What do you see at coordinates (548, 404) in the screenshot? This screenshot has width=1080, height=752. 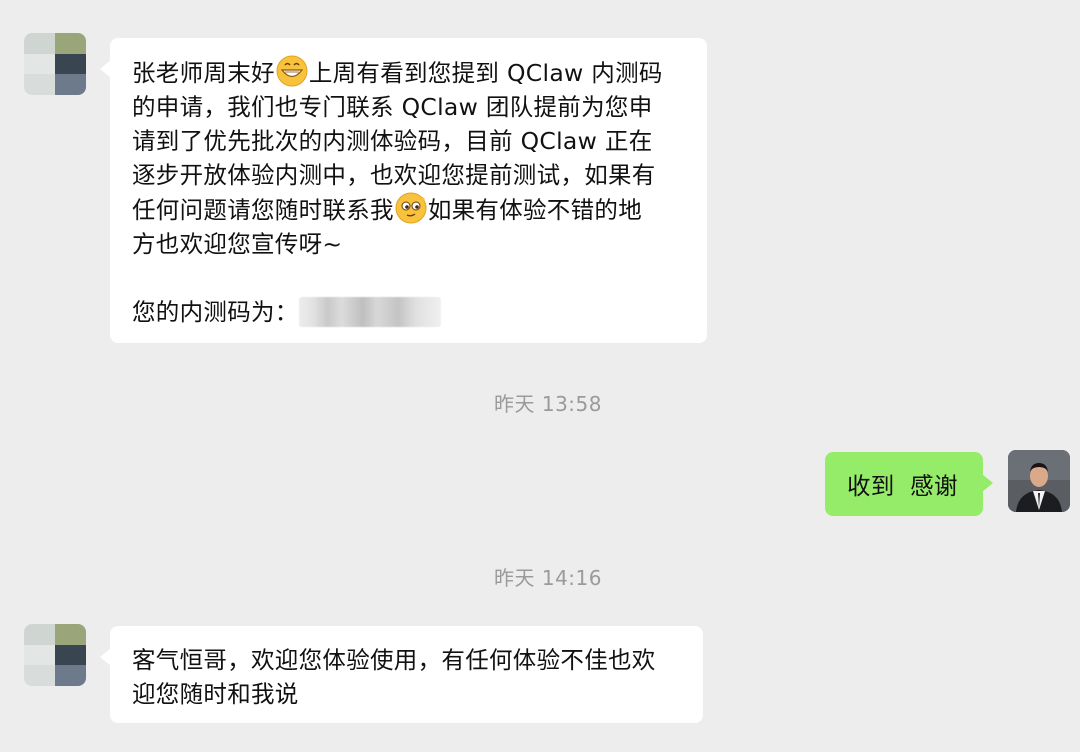 I see `message-timestamp: 昨天 13:58` at bounding box center [548, 404].